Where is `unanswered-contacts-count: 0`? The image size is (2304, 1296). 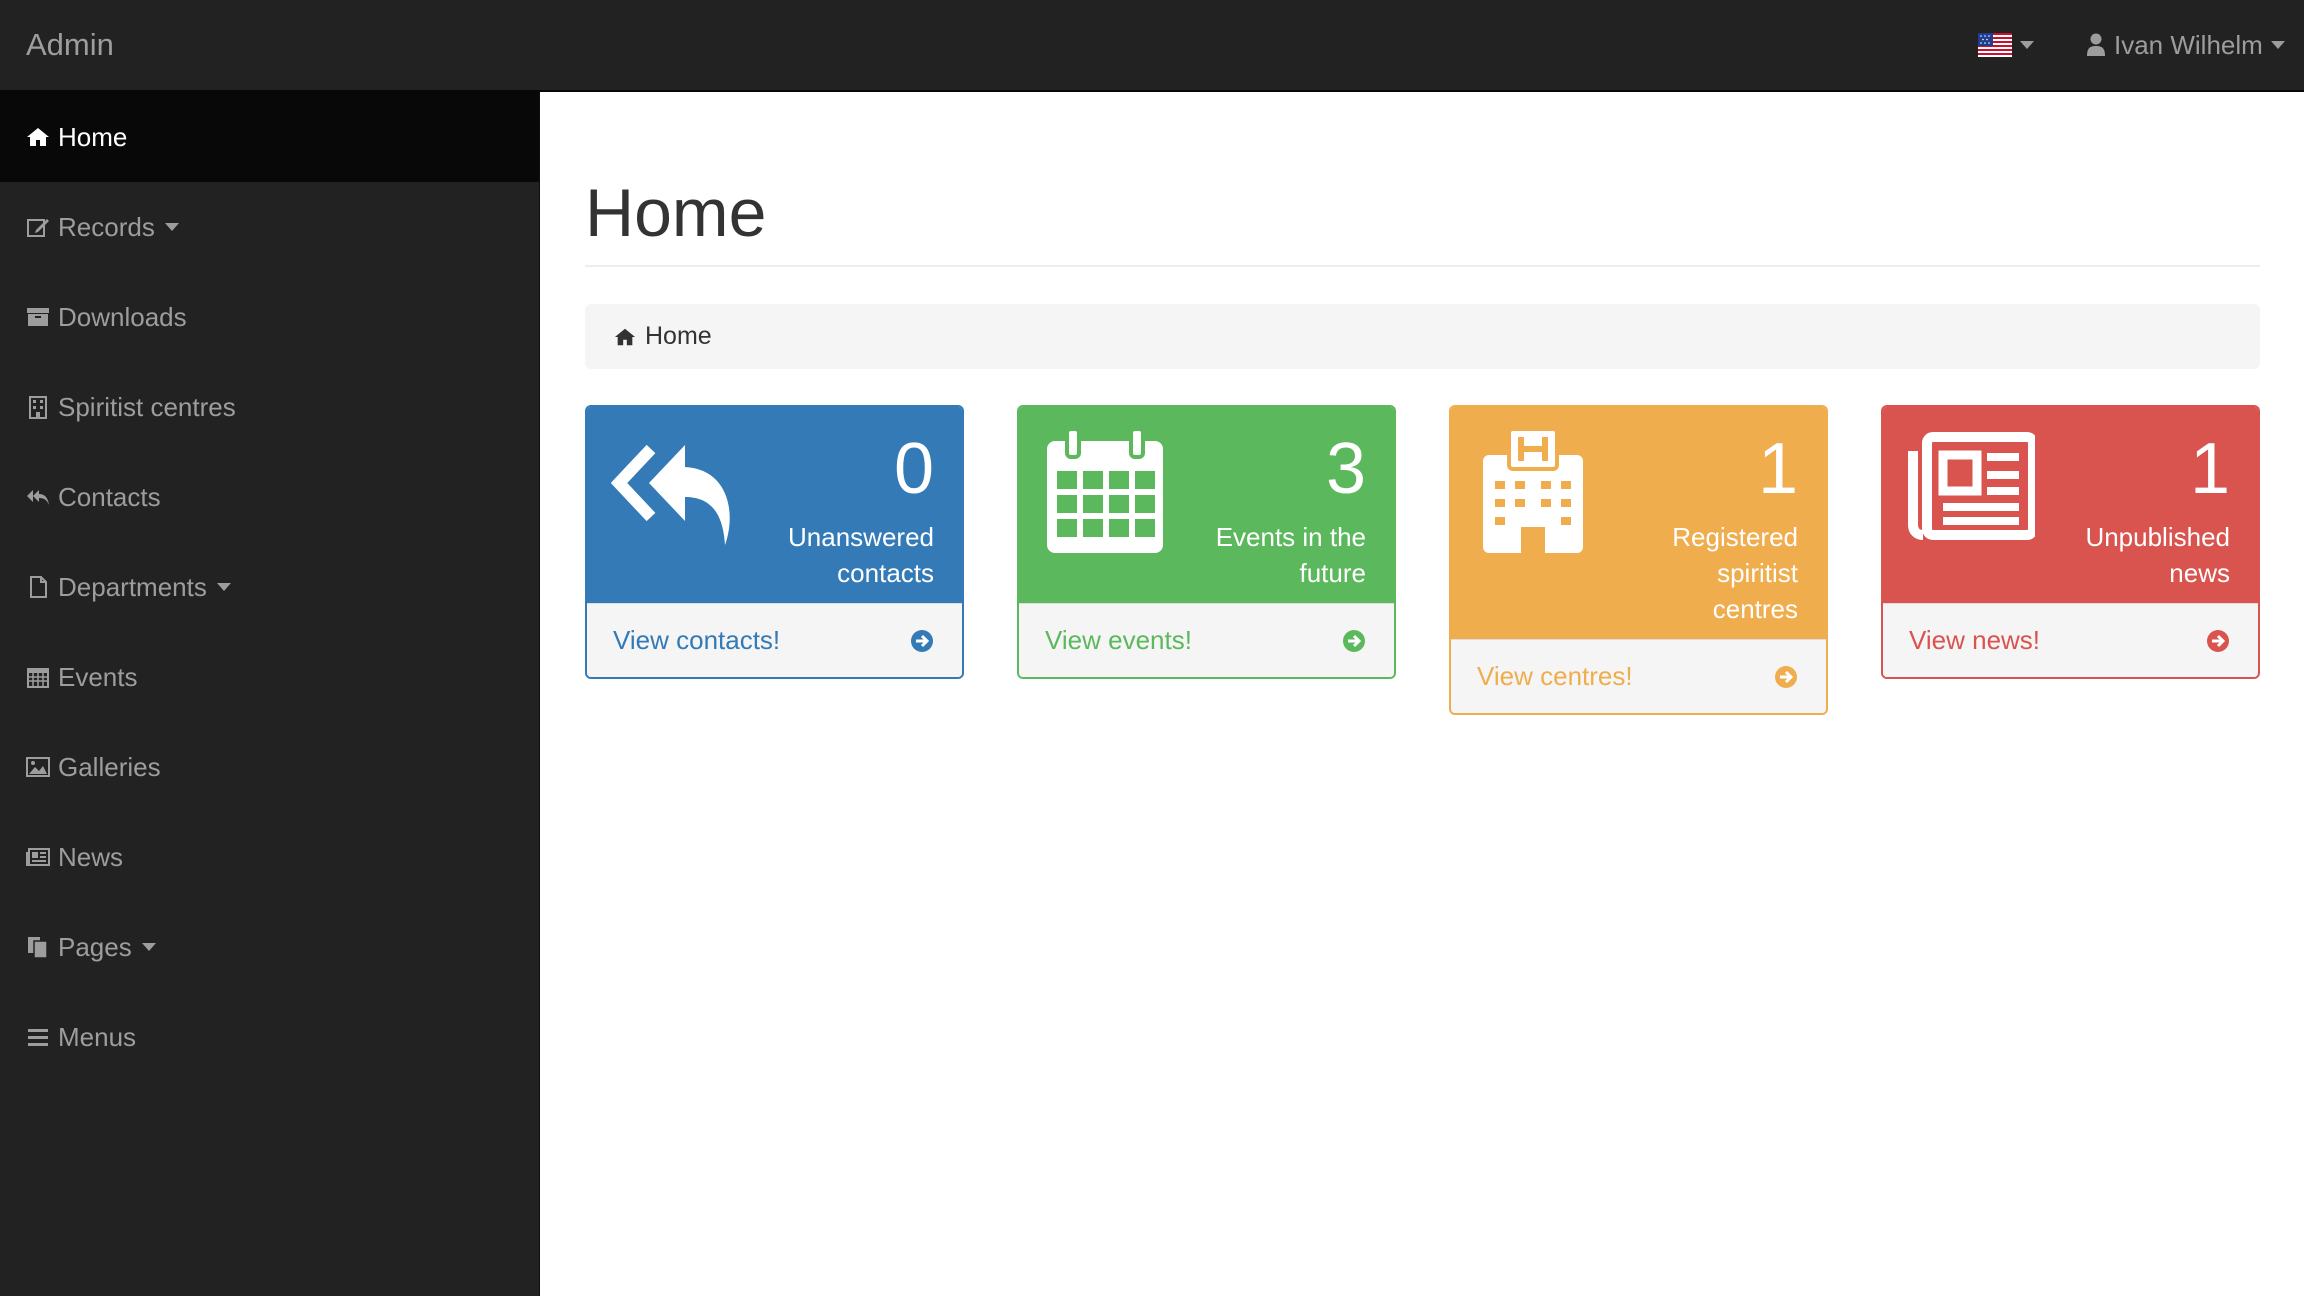
unanswered-contacts-count: 0 is located at coordinates (913, 469).